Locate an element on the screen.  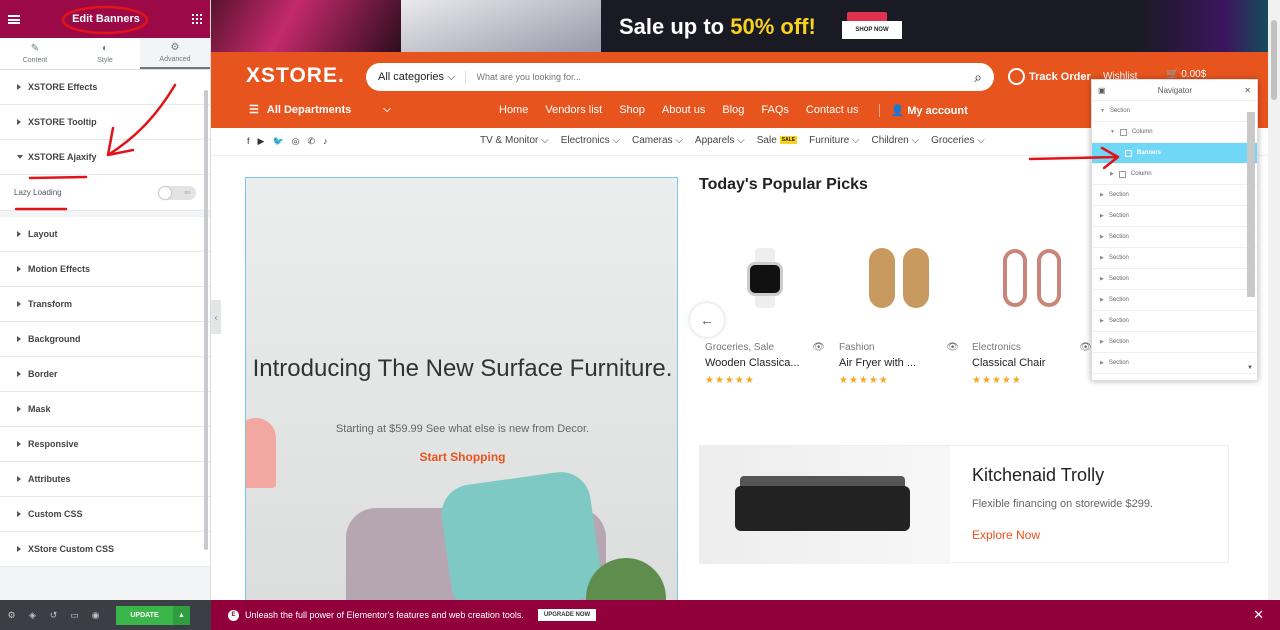
navigator-row-column: ▶ Column is located at coordinates (1174, 174).